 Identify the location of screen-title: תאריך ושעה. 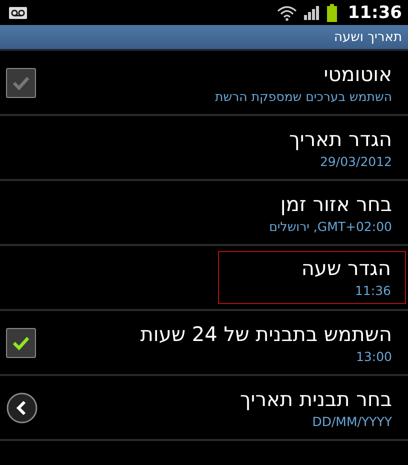
(368, 37).